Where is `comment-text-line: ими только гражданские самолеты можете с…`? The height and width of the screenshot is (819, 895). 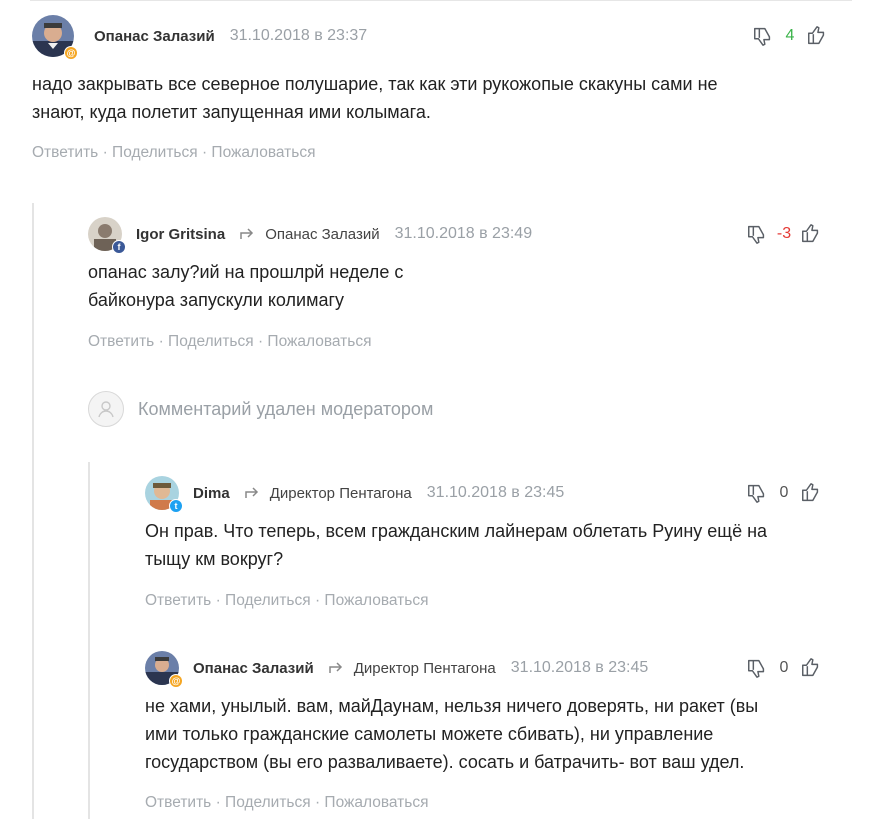 comment-text-line: ими только гражданские самолеты можете с… is located at coordinates (429, 734).